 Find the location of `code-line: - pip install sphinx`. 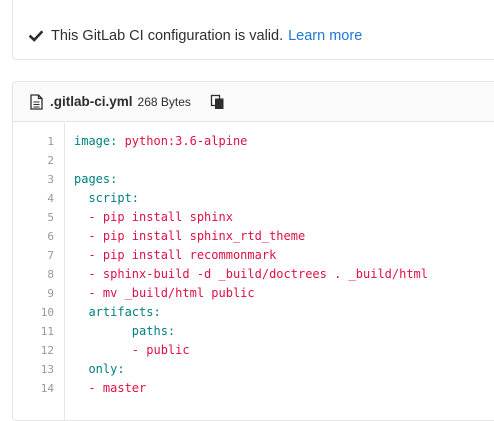

code-line: - pip install sphinx is located at coordinates (153, 217).